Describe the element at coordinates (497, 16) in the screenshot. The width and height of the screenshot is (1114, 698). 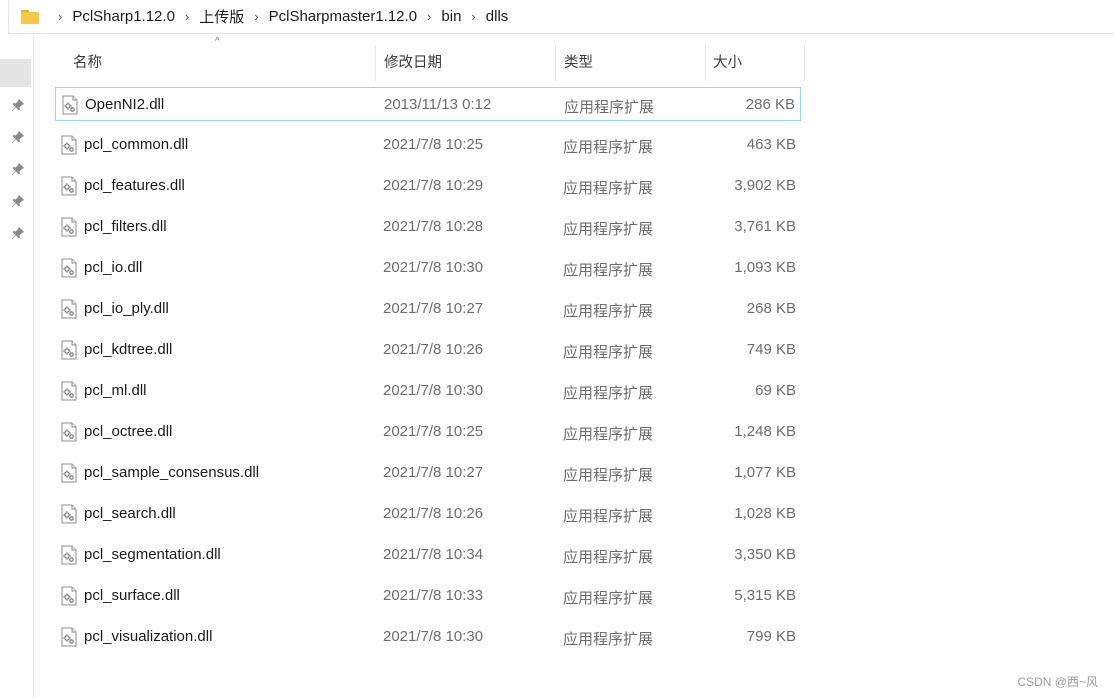
I see `breadcrumb-item: dlls` at that location.